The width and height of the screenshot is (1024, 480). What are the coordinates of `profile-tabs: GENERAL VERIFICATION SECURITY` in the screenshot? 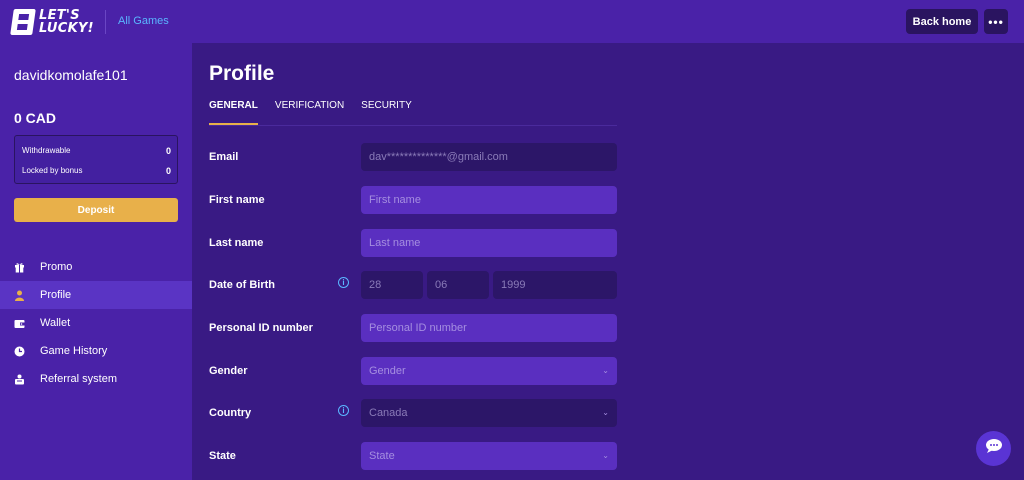 It's located at (319, 112).